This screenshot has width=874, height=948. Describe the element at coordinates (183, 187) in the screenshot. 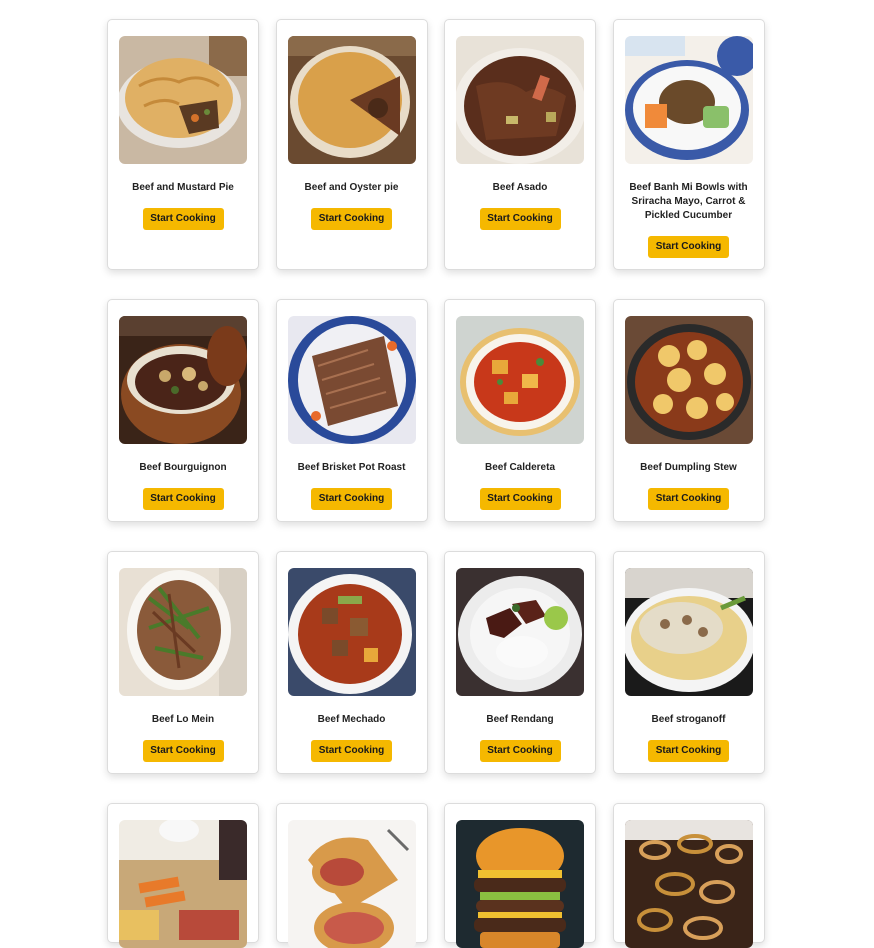

I see `recipe-title: Beef and Mustard Pie` at that location.